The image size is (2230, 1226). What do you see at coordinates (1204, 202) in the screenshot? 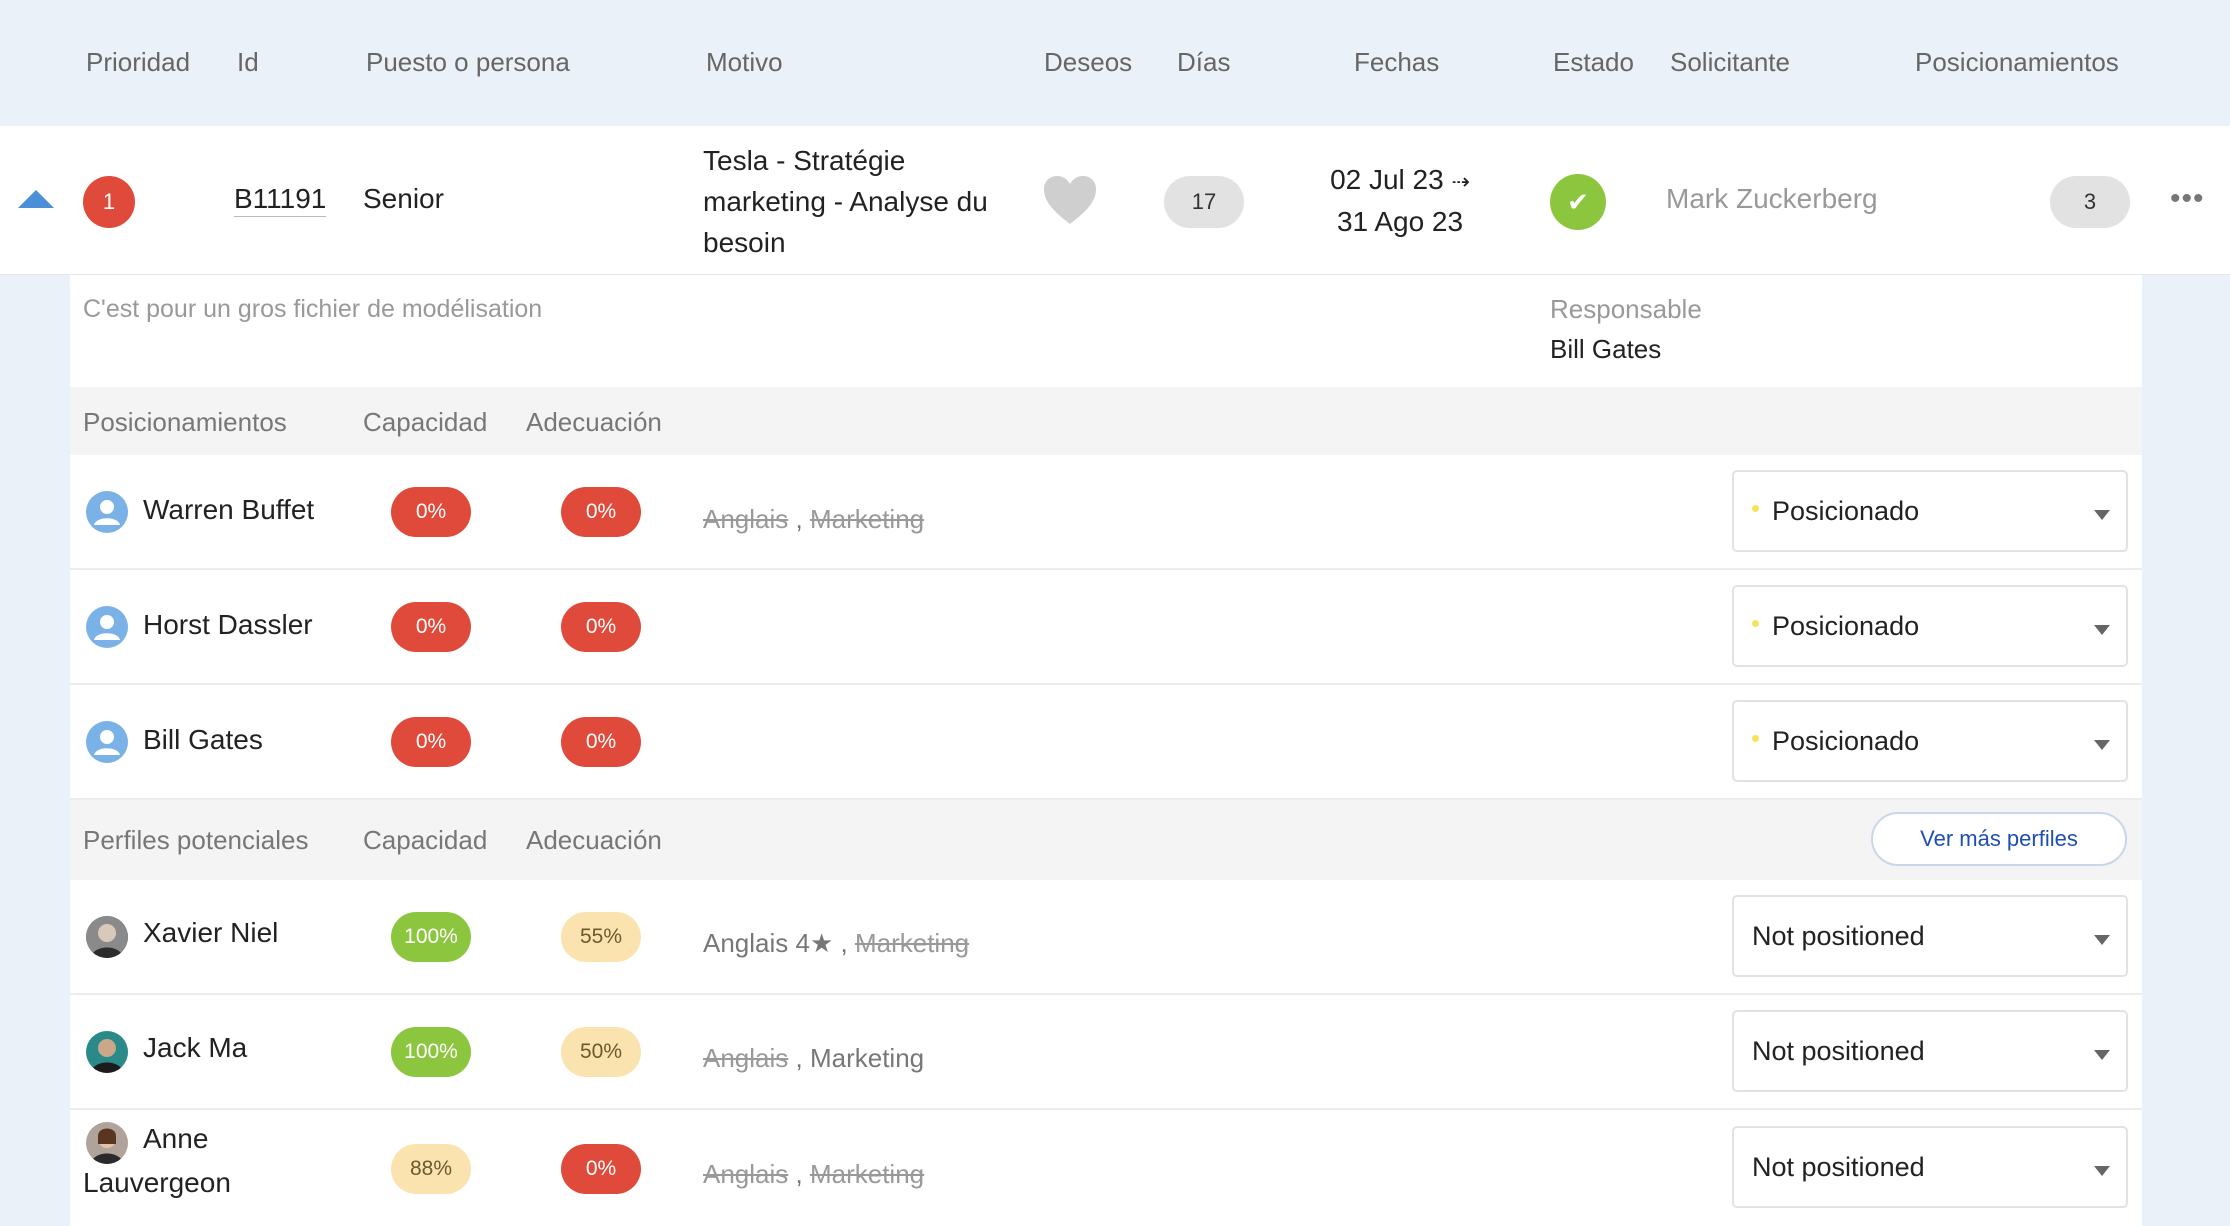
I see `dias-badge: 17` at bounding box center [1204, 202].